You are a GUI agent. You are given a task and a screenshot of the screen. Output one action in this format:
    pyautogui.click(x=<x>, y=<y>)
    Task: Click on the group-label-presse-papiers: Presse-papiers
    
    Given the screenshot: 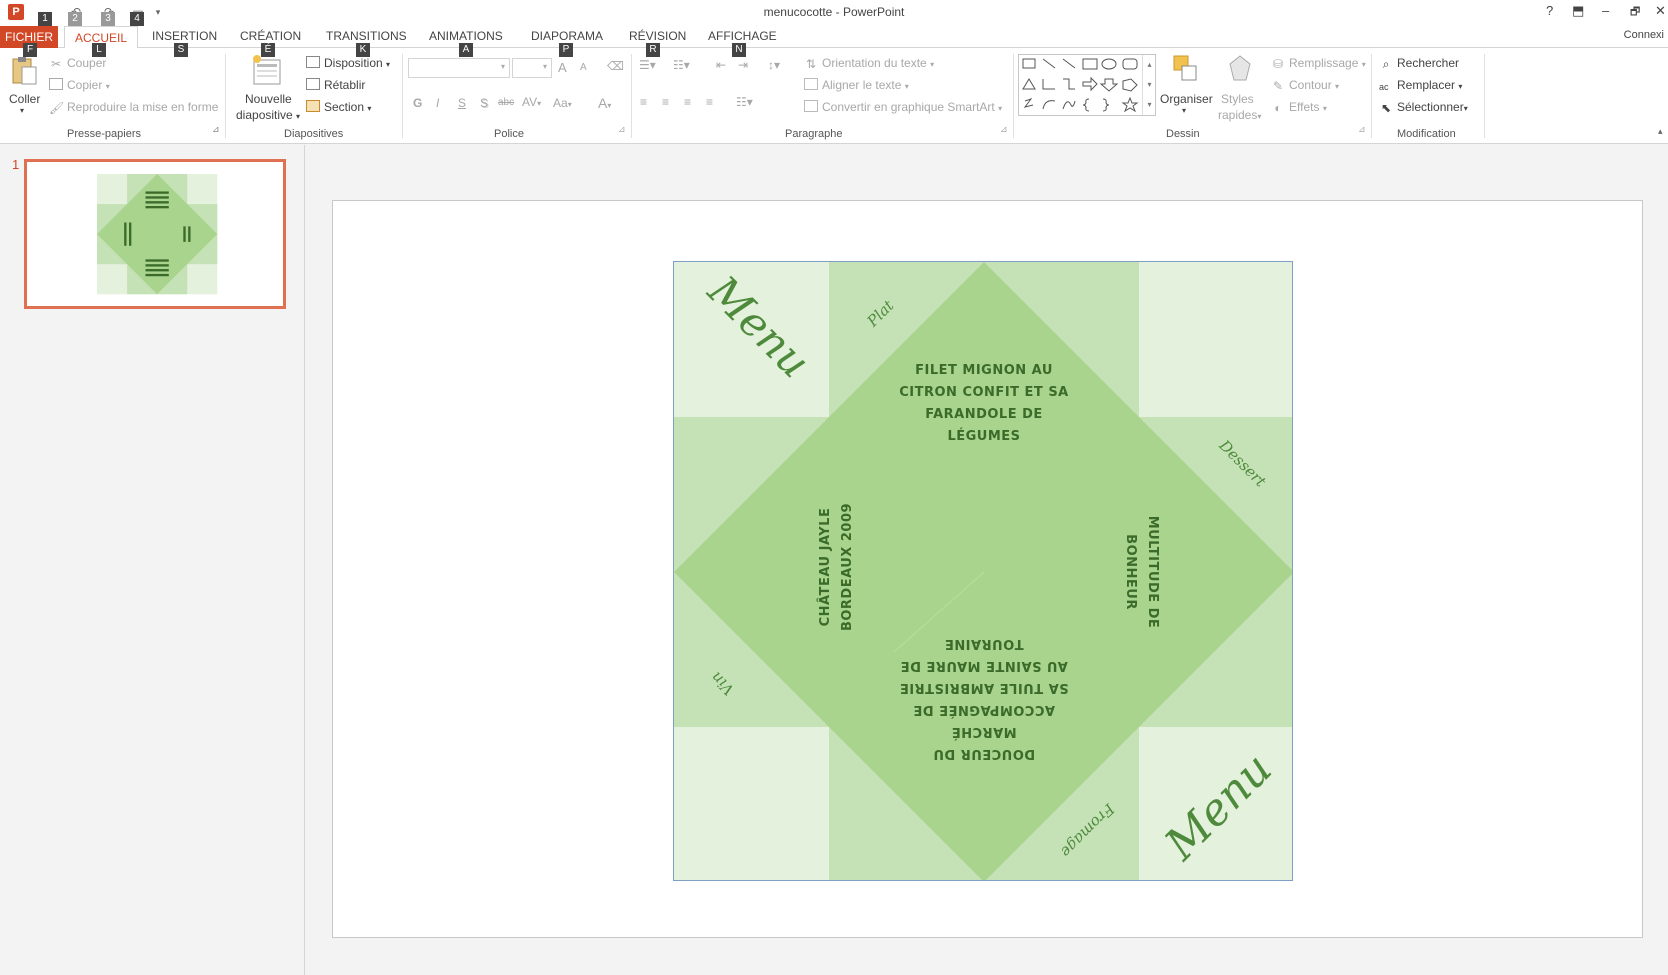 What is the action you would take?
    pyautogui.click(x=104, y=134)
    